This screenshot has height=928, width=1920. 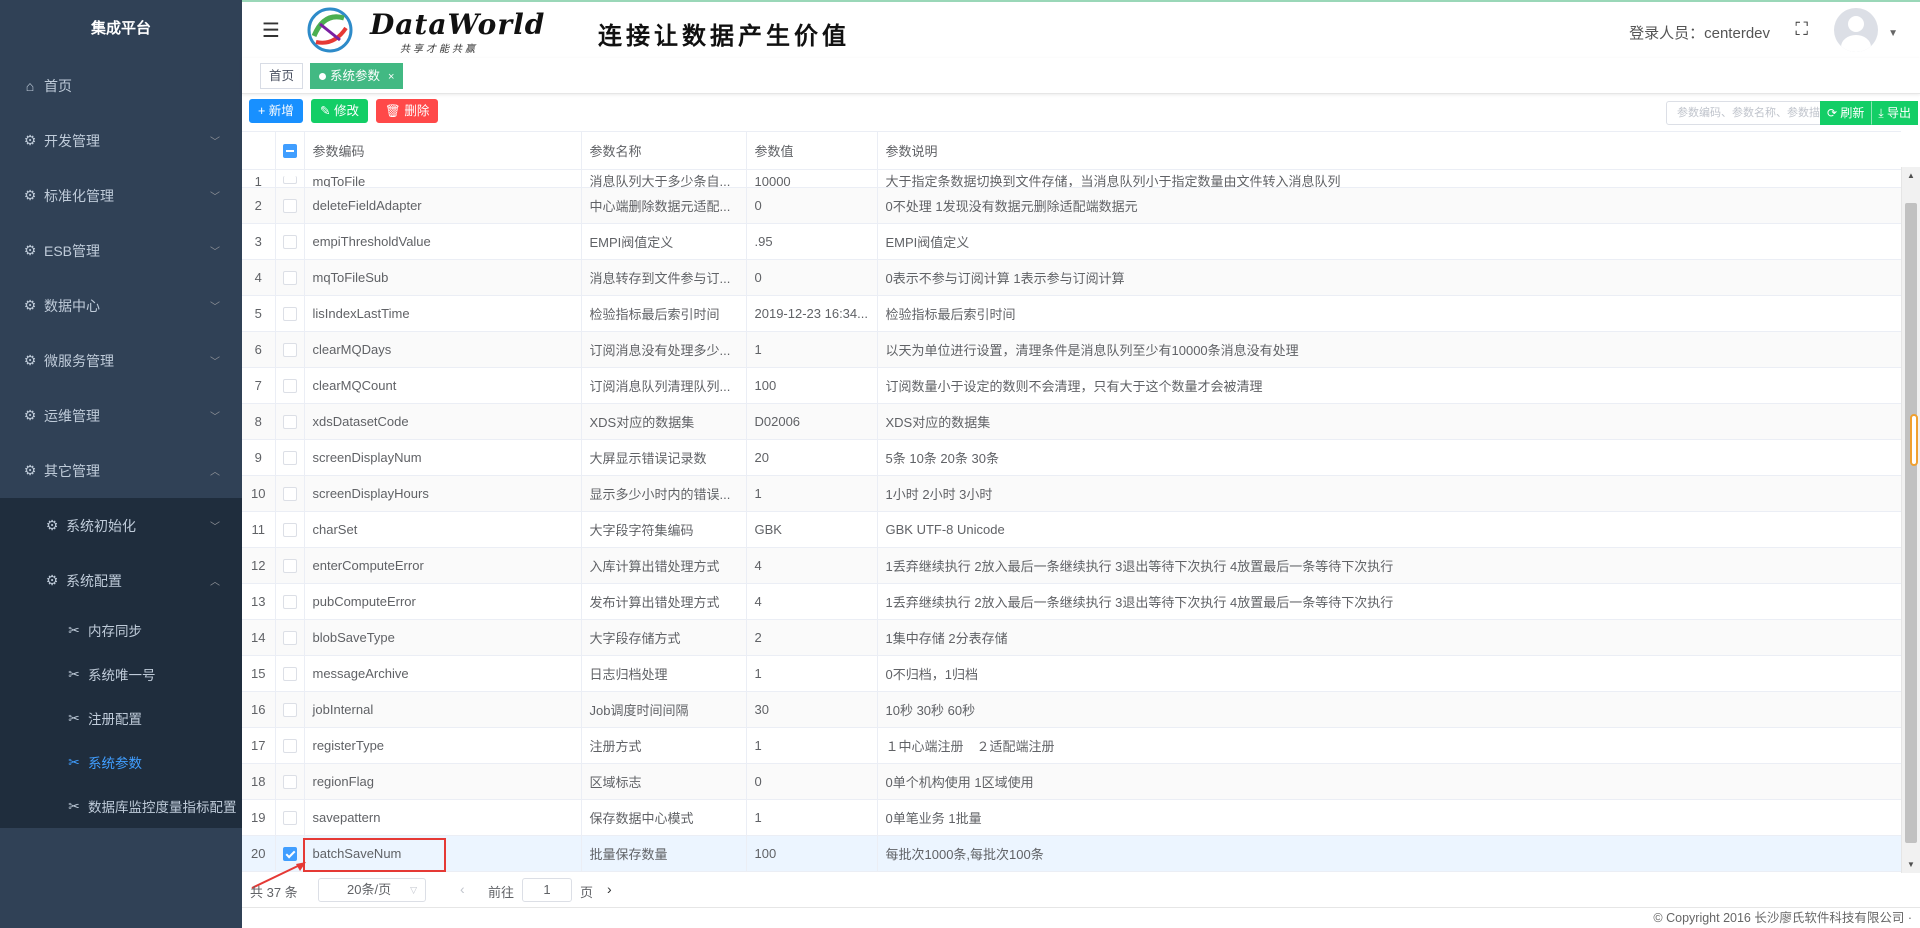 I want to click on leaf-item-0: ✂ 内存同步, so click(x=121, y=630).